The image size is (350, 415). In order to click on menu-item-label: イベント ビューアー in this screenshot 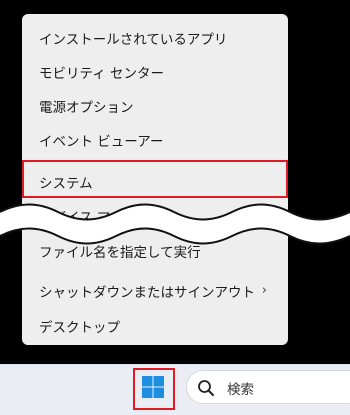, I will do `click(101, 142)`.